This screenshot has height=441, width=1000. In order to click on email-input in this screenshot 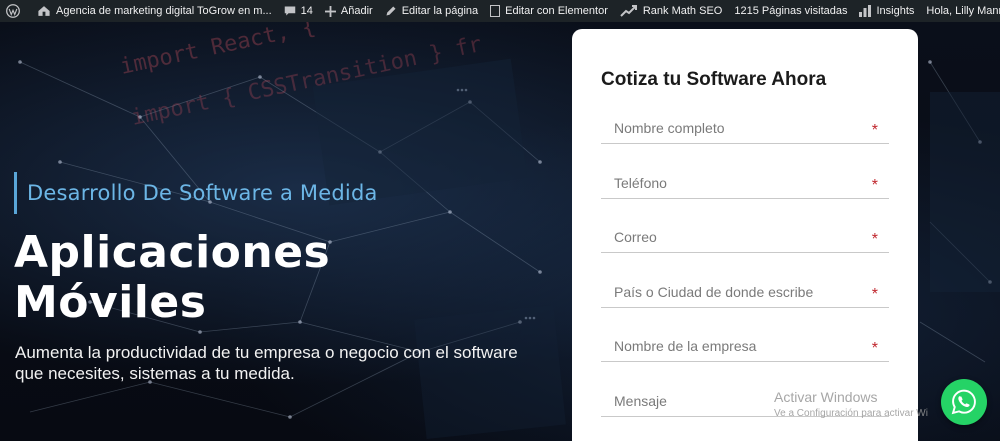, I will do `click(744, 237)`.